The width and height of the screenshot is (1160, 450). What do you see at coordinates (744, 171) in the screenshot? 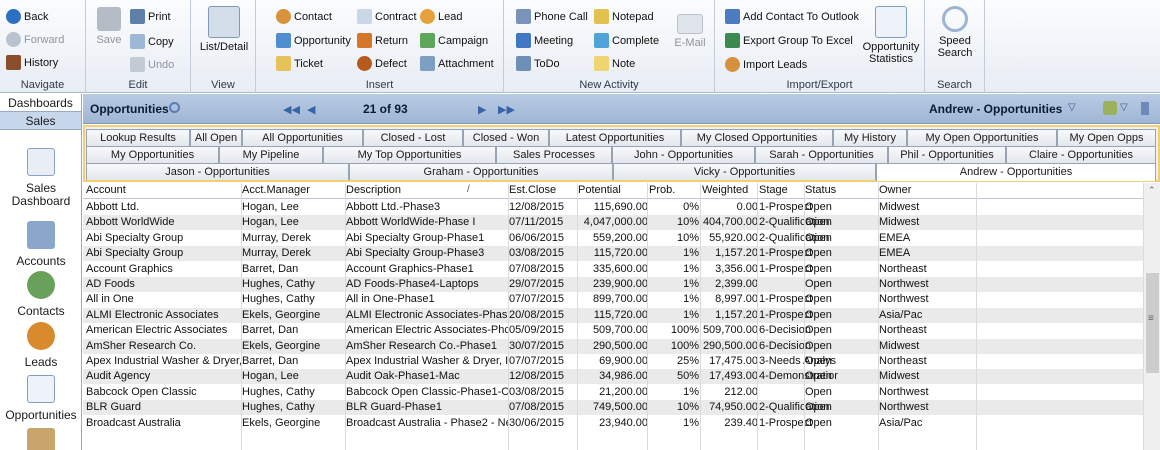
I see `tab-vicky-opportunities: Vicky - Opportunities` at bounding box center [744, 171].